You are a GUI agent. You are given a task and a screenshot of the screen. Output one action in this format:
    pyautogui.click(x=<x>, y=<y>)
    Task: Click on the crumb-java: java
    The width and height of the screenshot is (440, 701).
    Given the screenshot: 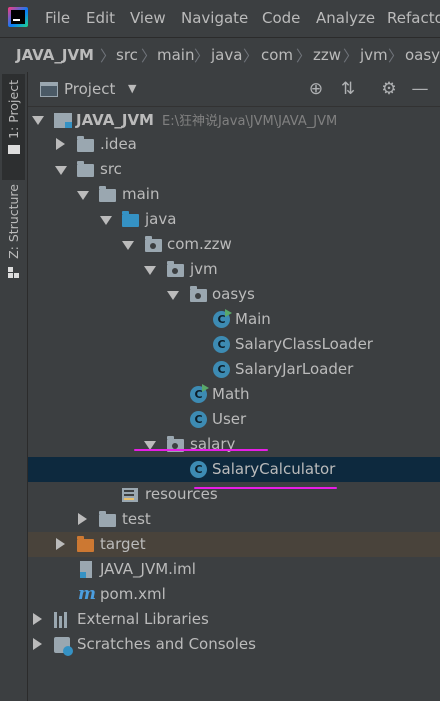 What is the action you would take?
    pyautogui.click(x=226, y=55)
    